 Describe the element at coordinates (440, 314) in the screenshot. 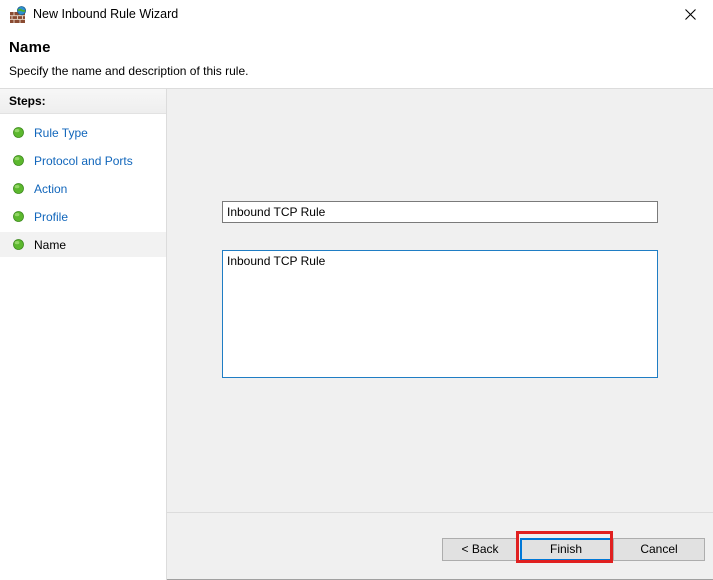

I see `description-input` at that location.